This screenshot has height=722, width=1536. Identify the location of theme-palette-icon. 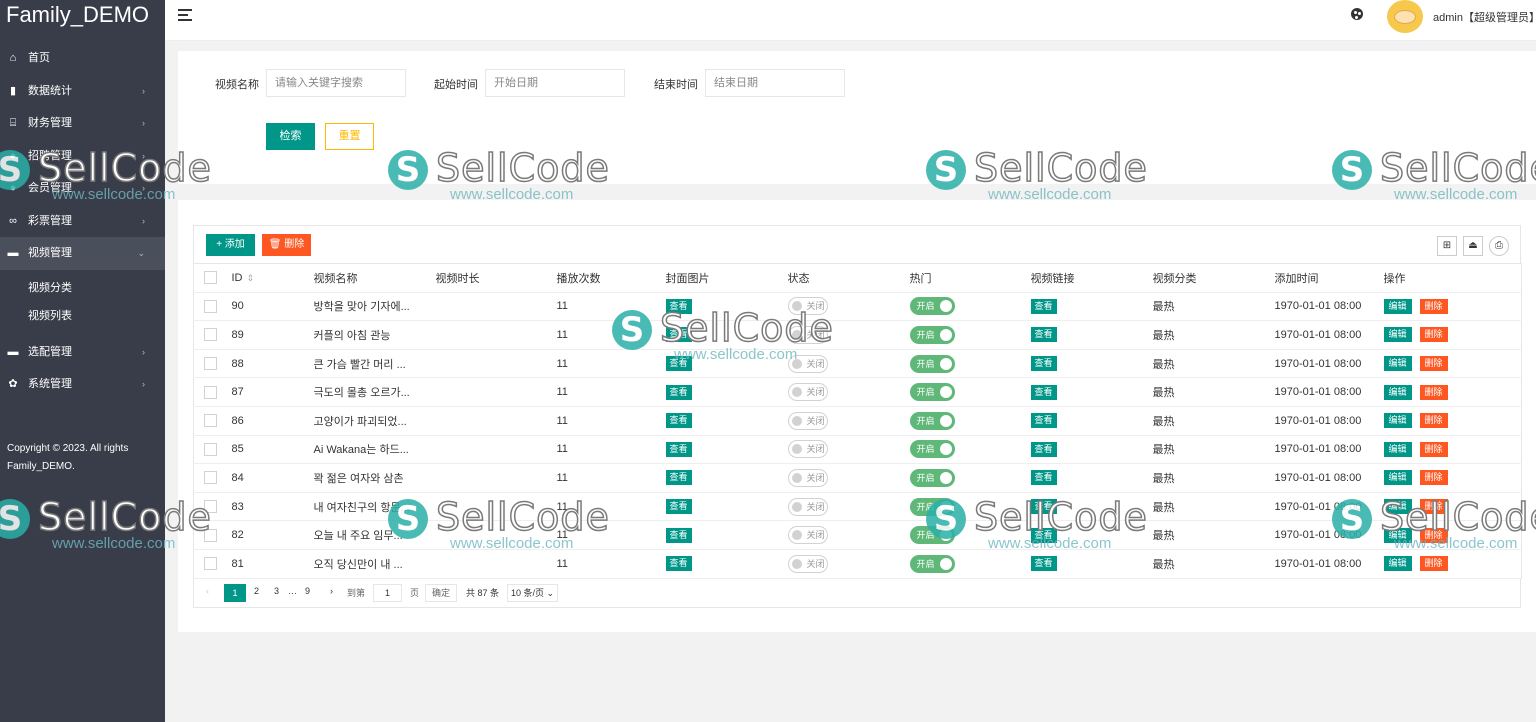
(1357, 14).